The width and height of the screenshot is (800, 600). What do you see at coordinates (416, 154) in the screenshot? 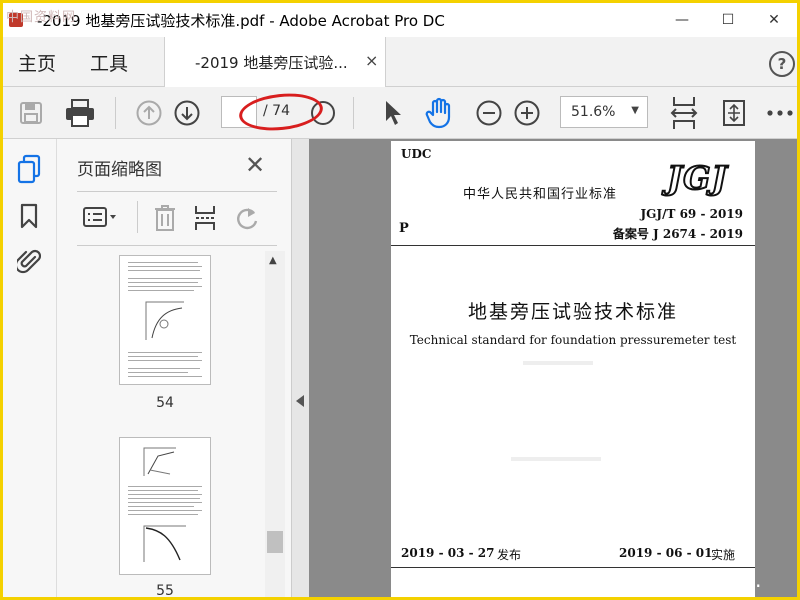
I see `udc-label: UDC` at bounding box center [416, 154].